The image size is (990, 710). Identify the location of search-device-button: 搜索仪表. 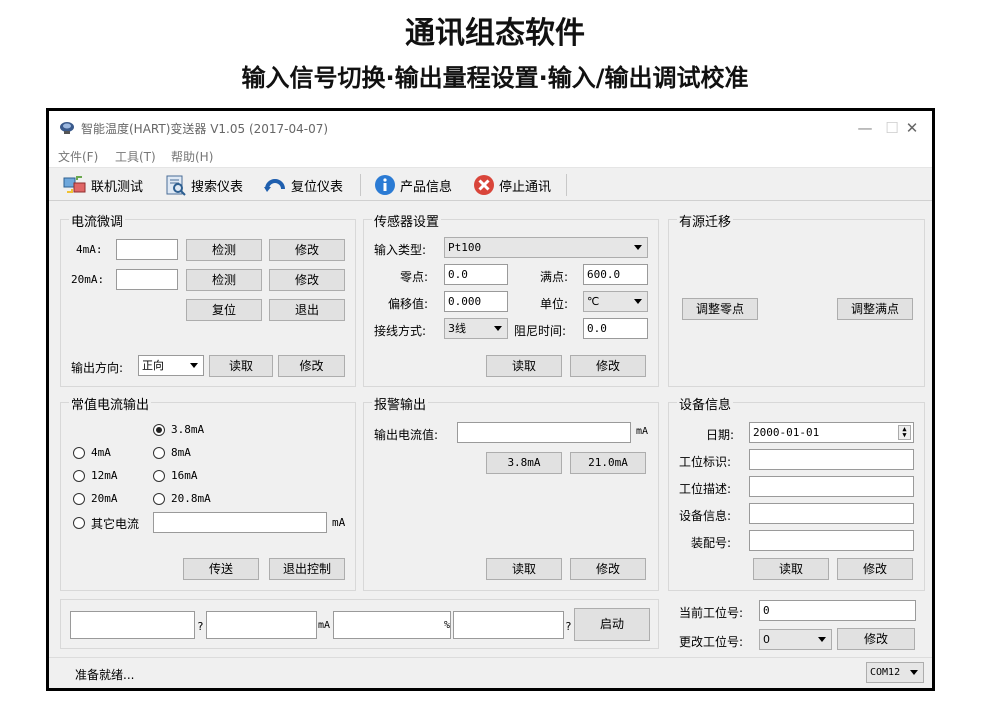
(204, 185).